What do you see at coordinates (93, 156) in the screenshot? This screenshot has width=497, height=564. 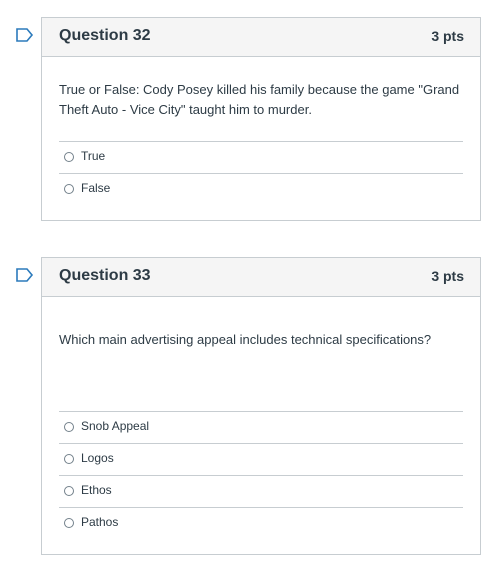 I see `answer-label: True` at bounding box center [93, 156].